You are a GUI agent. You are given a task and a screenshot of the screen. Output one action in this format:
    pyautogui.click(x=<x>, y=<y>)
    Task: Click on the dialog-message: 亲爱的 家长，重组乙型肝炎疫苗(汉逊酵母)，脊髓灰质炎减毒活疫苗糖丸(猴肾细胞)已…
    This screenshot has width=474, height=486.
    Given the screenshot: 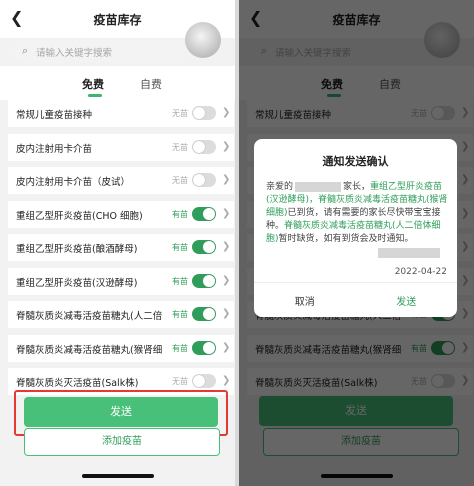 What is the action you would take?
    pyautogui.click(x=357, y=213)
    